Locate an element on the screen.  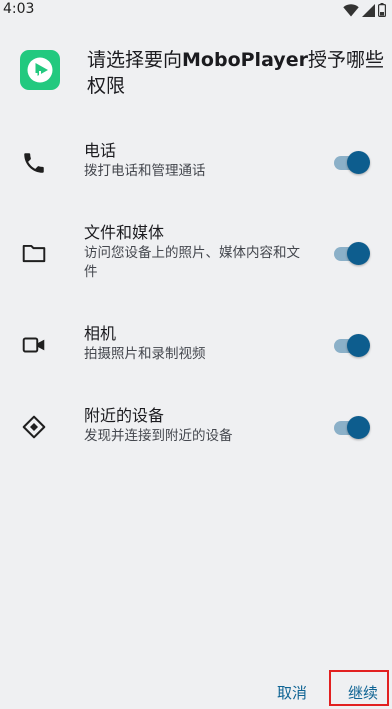
status-bar: 4:03 is located at coordinates (196, 10).